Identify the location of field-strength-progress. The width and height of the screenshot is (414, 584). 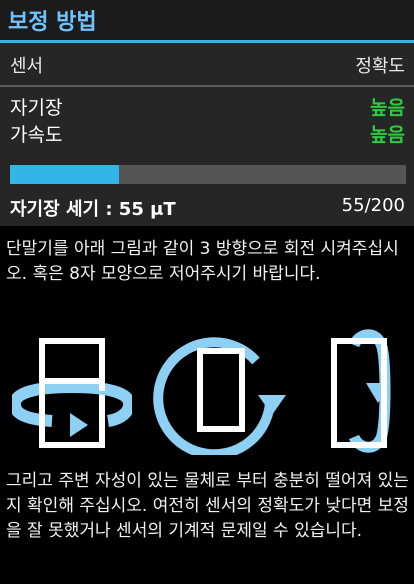
(208, 174).